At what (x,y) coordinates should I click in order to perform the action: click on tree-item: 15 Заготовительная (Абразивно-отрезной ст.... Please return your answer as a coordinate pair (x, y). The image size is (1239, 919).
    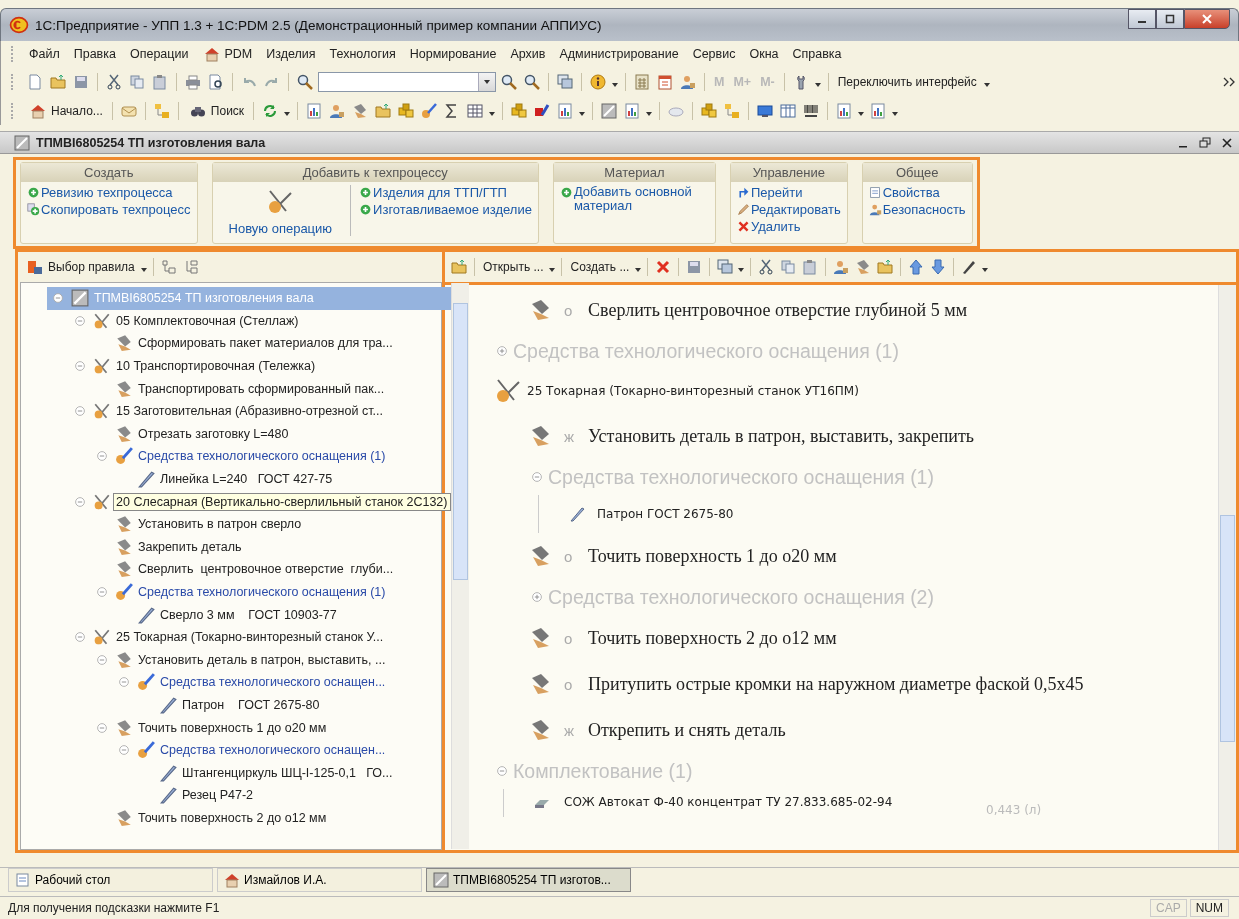
    Looking at the image, I should click on (249, 411).